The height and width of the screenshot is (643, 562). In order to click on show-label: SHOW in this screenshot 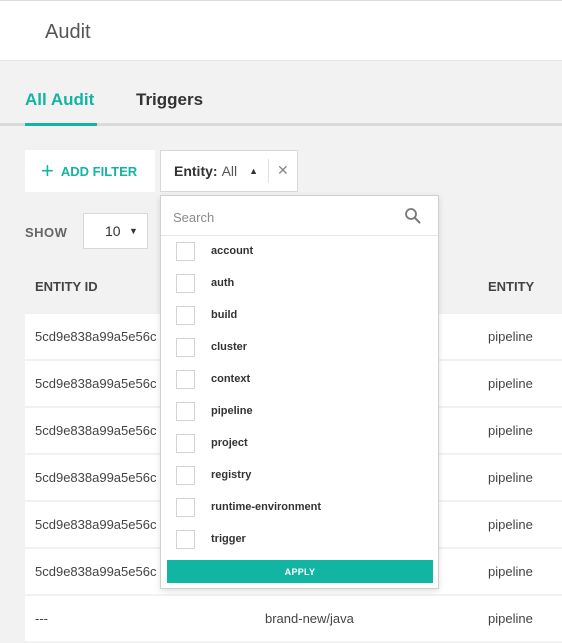, I will do `click(46, 232)`.